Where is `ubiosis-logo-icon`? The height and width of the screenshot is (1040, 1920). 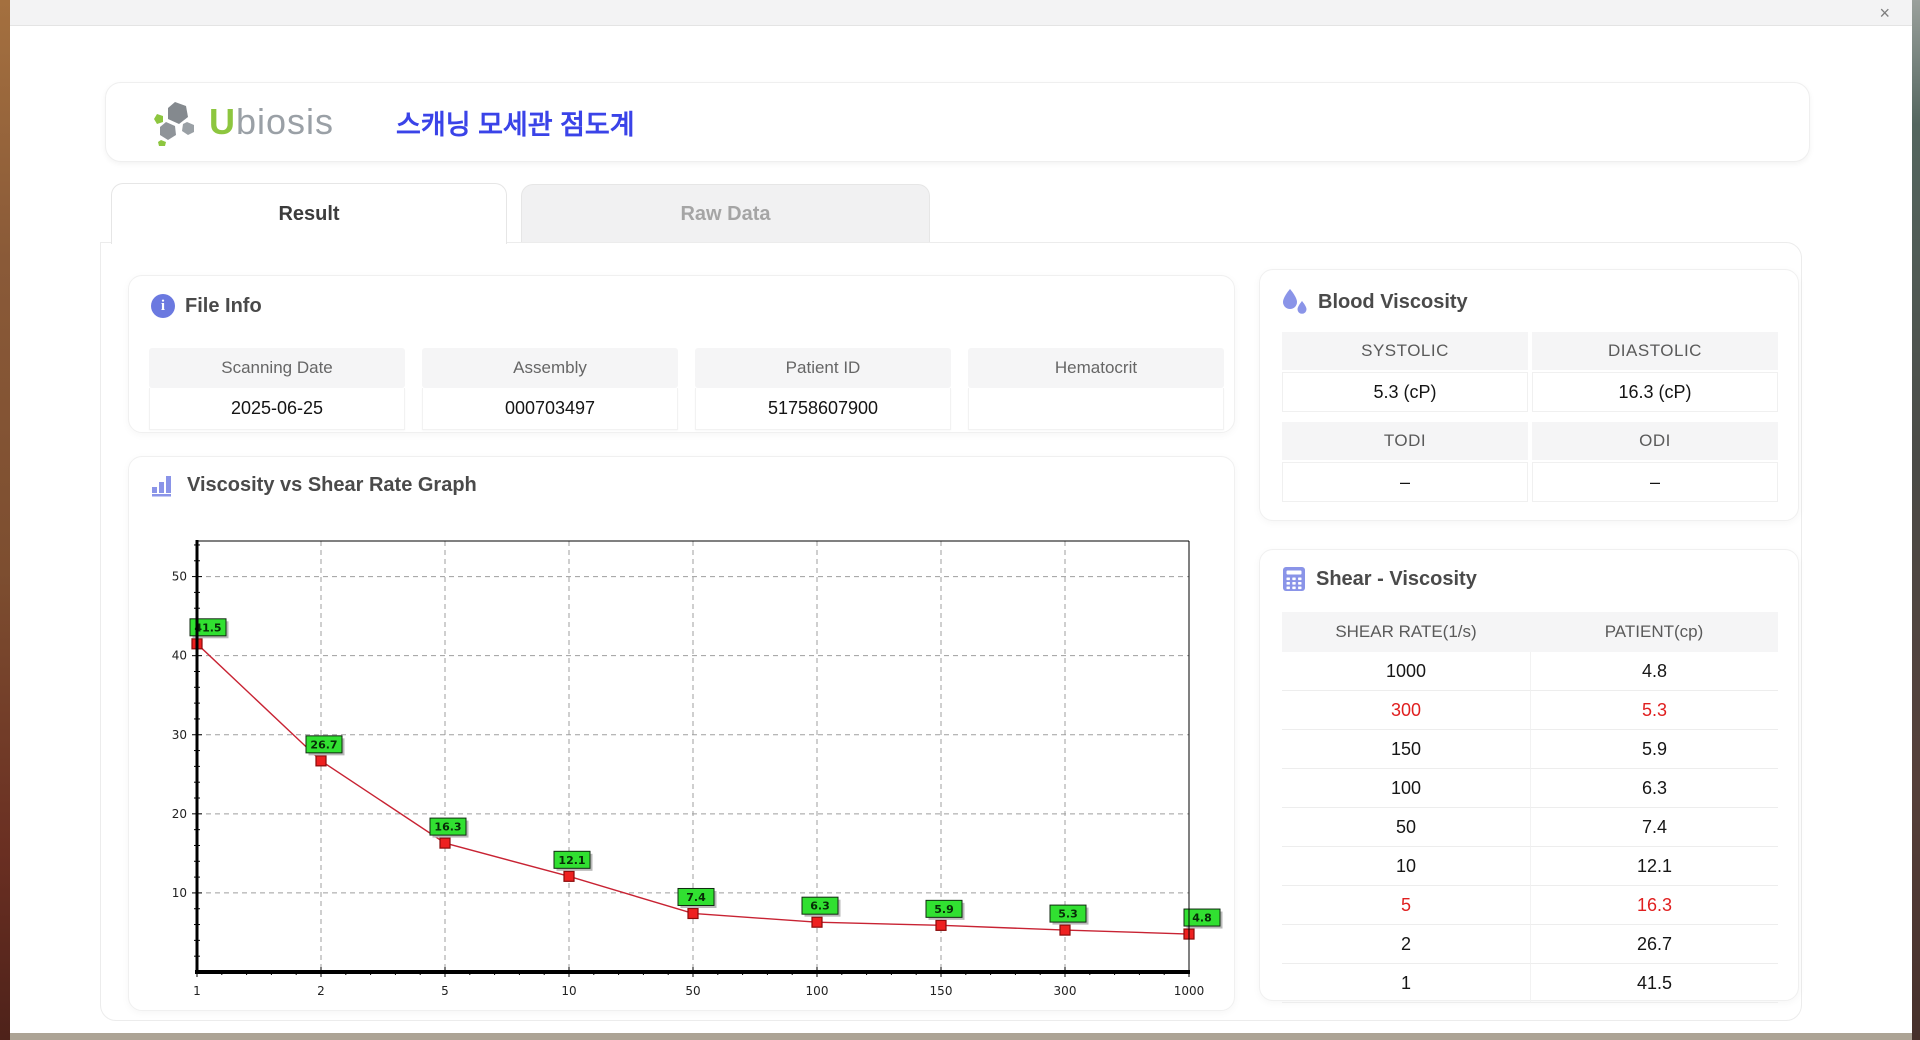 ubiosis-logo-icon is located at coordinates (174, 124).